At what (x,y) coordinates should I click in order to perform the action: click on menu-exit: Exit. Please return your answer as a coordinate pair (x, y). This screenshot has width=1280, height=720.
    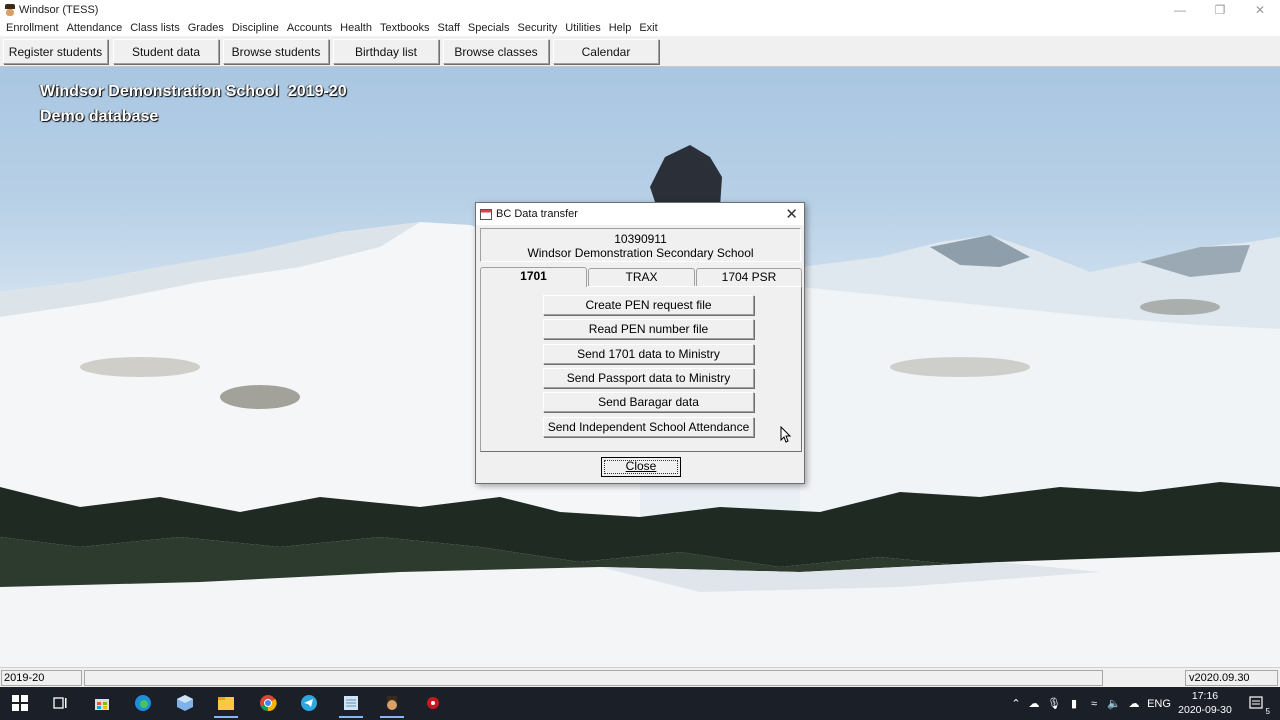
    Looking at the image, I should click on (648, 28).